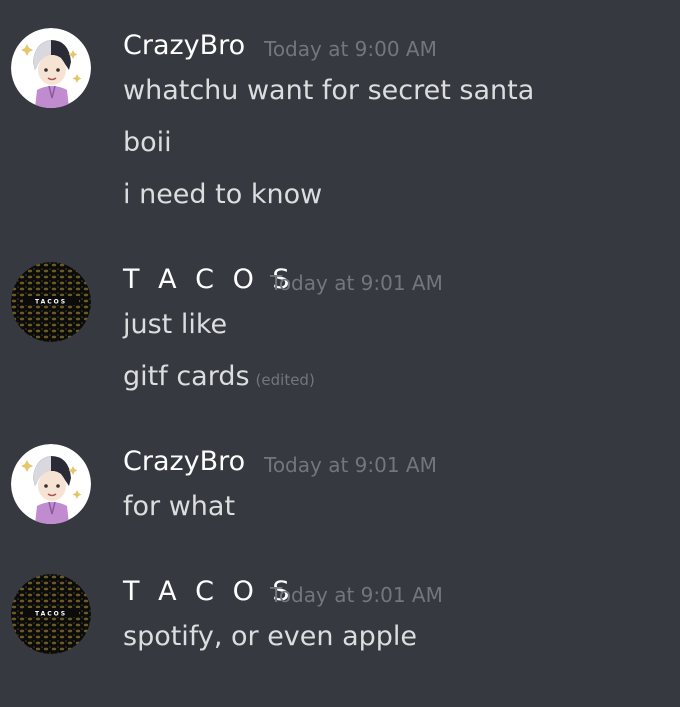  I want to click on message-text: for what, so click(179, 506).